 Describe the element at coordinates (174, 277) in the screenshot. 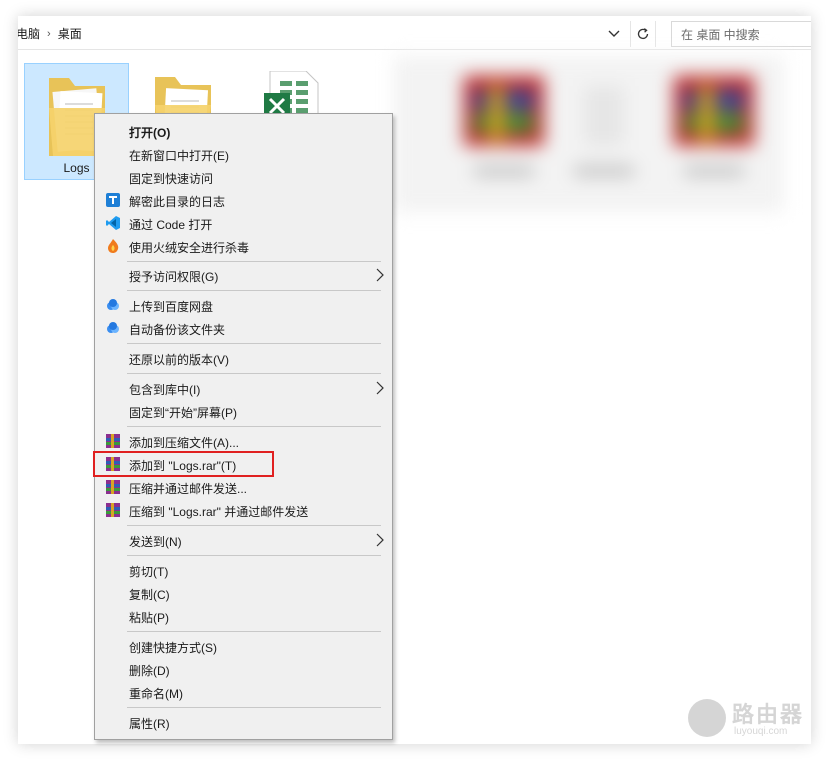

I see `menu-item-label: 授予访问权限(G)` at that location.